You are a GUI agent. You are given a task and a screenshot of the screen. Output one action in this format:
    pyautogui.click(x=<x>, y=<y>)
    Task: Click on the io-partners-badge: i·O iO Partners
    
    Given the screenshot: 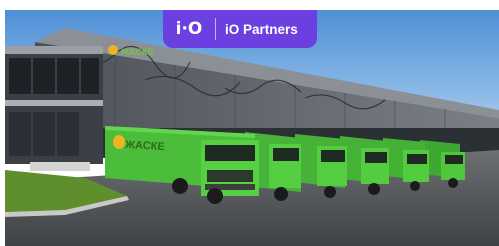 What is the action you would take?
    pyautogui.click(x=240, y=29)
    